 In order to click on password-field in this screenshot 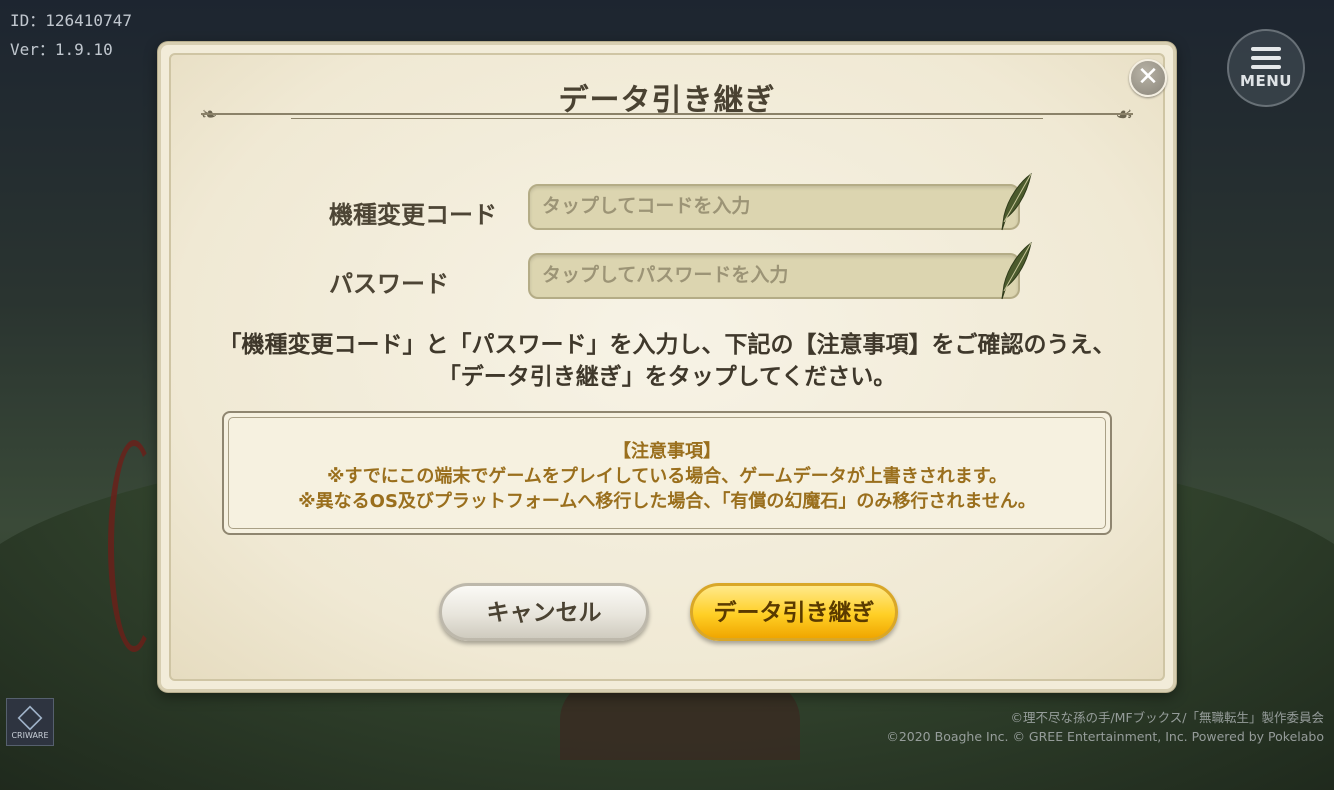, I will do `click(780, 270)`.